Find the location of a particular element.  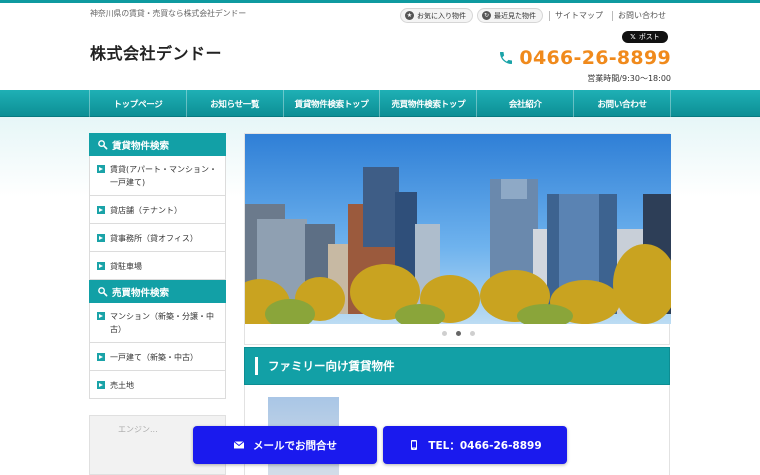

section-title: ファミリー向け賃貸物件 is located at coordinates (331, 366).